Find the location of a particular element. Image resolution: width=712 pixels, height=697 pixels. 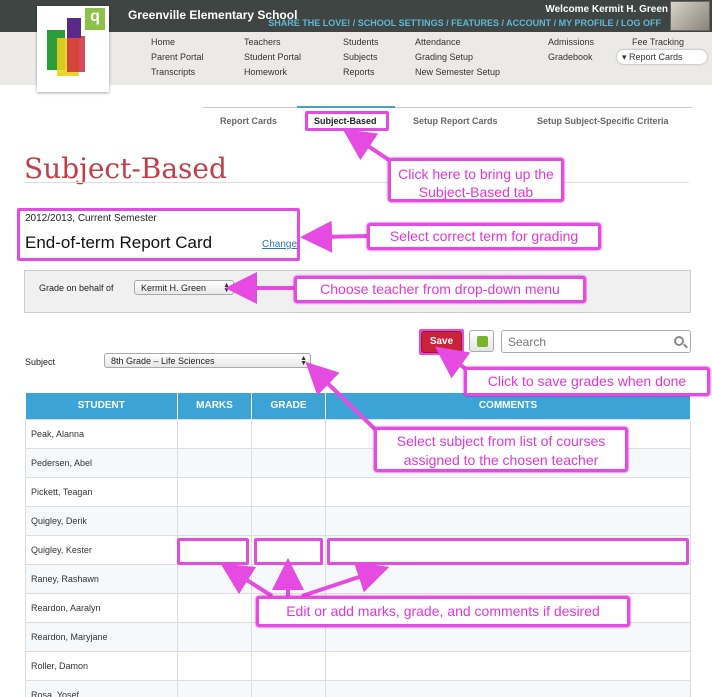

student-name: Pedersen, Abel is located at coordinates (101, 462).